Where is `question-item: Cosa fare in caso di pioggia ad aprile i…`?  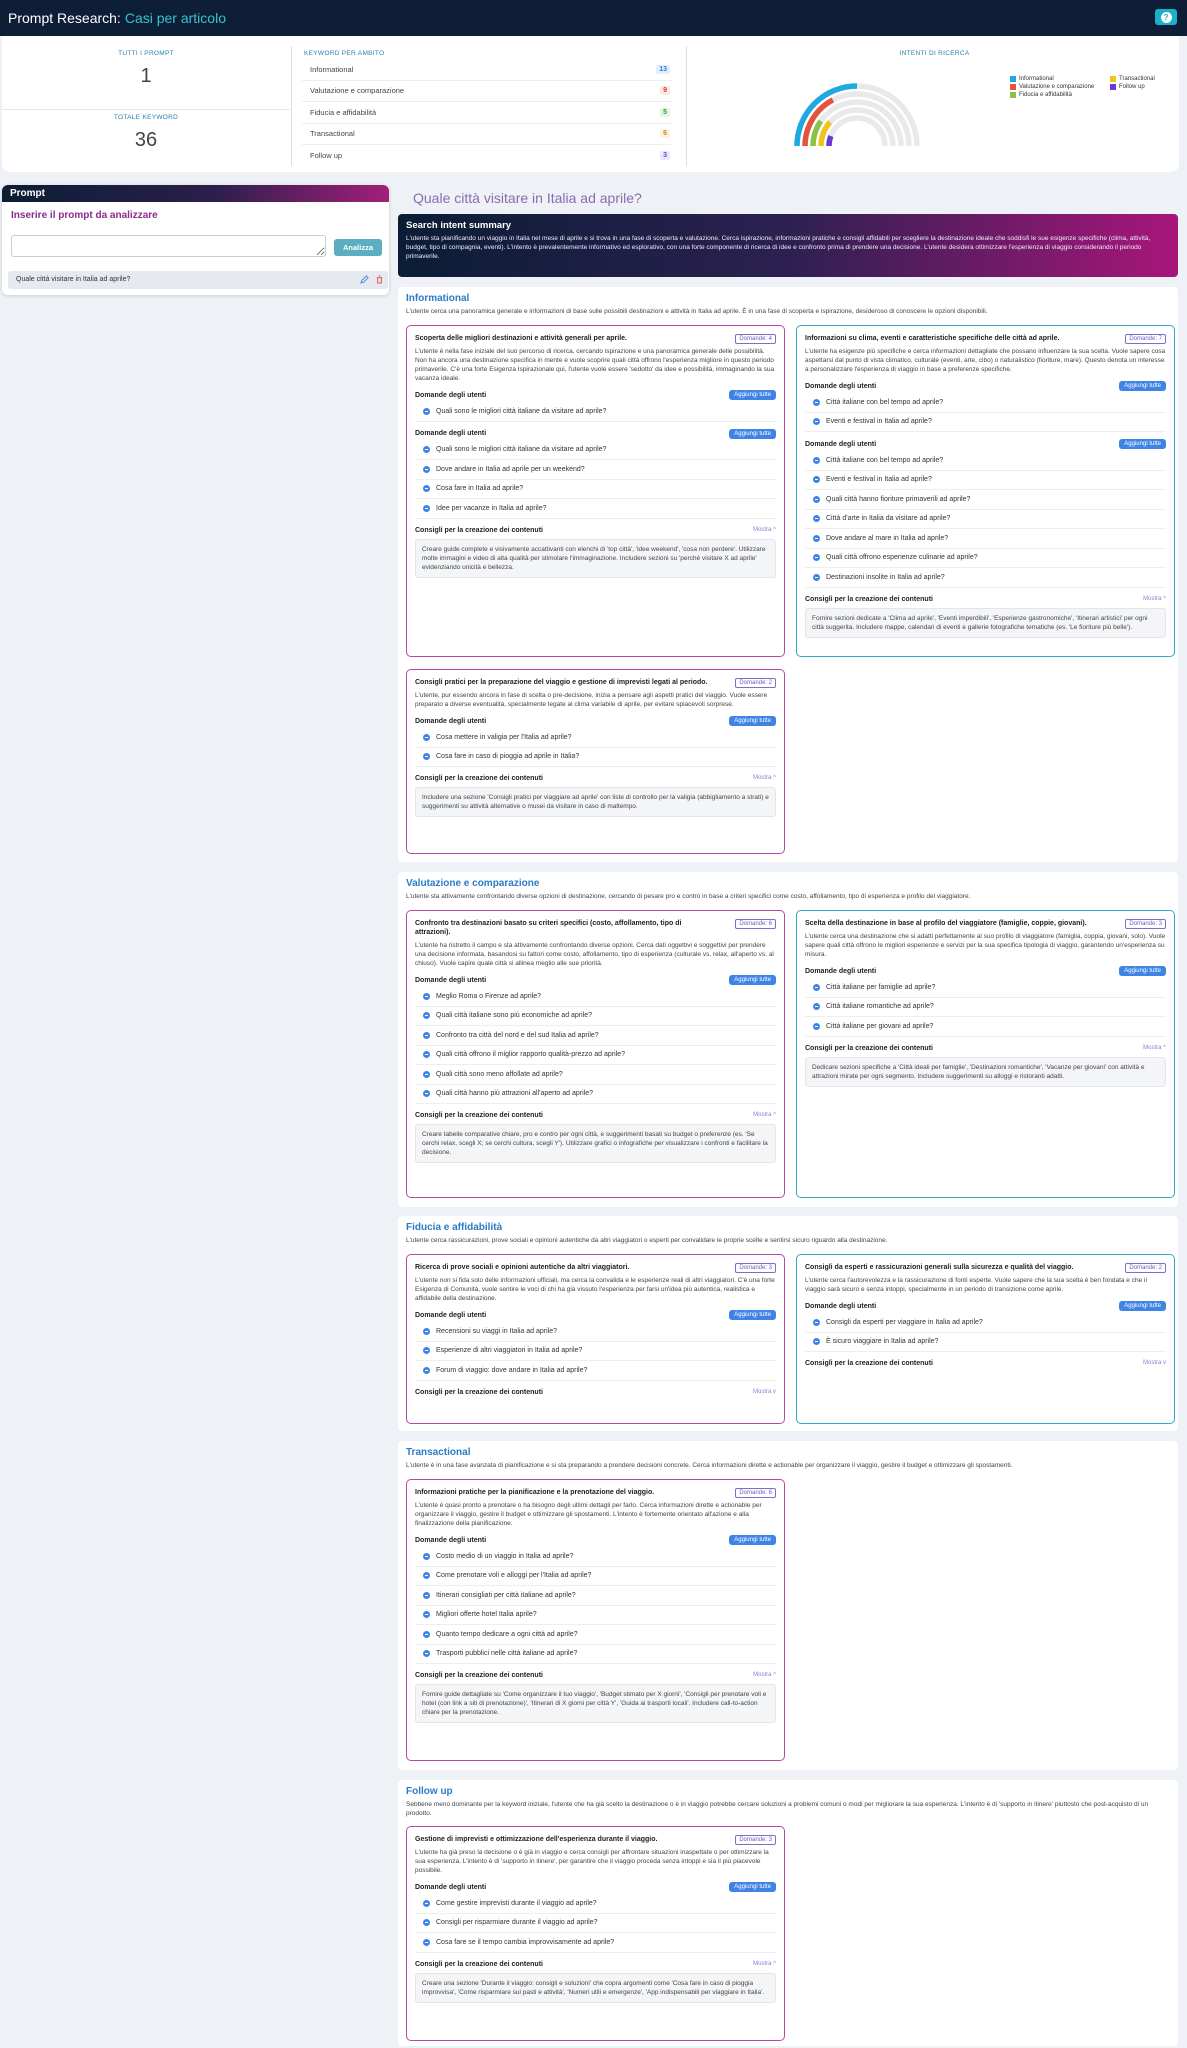
question-item: Cosa fare in caso di pioggia ad aprile i… is located at coordinates (595, 757).